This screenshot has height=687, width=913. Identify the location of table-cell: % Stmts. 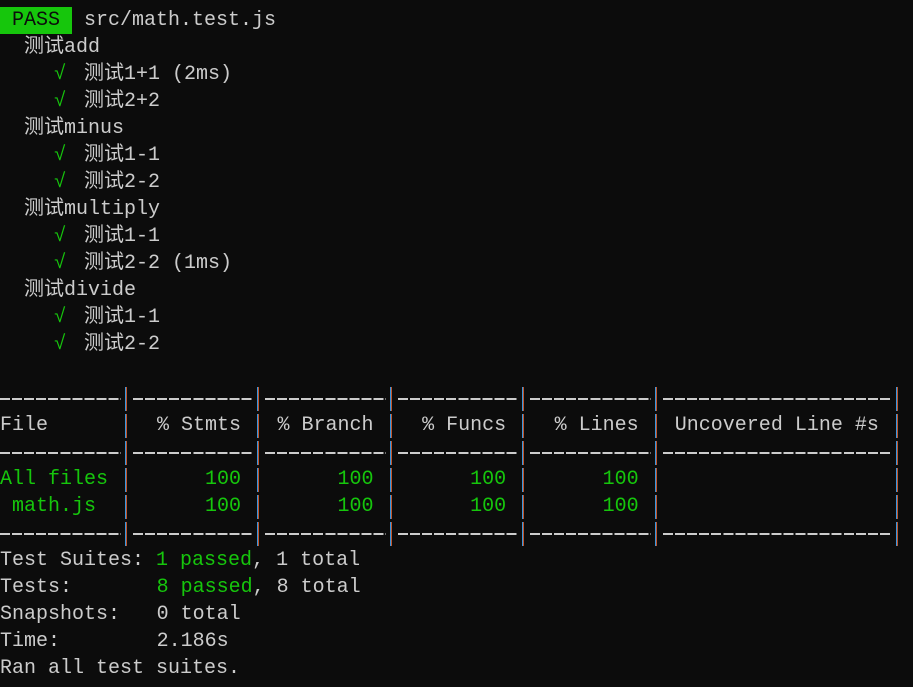
(198, 425).